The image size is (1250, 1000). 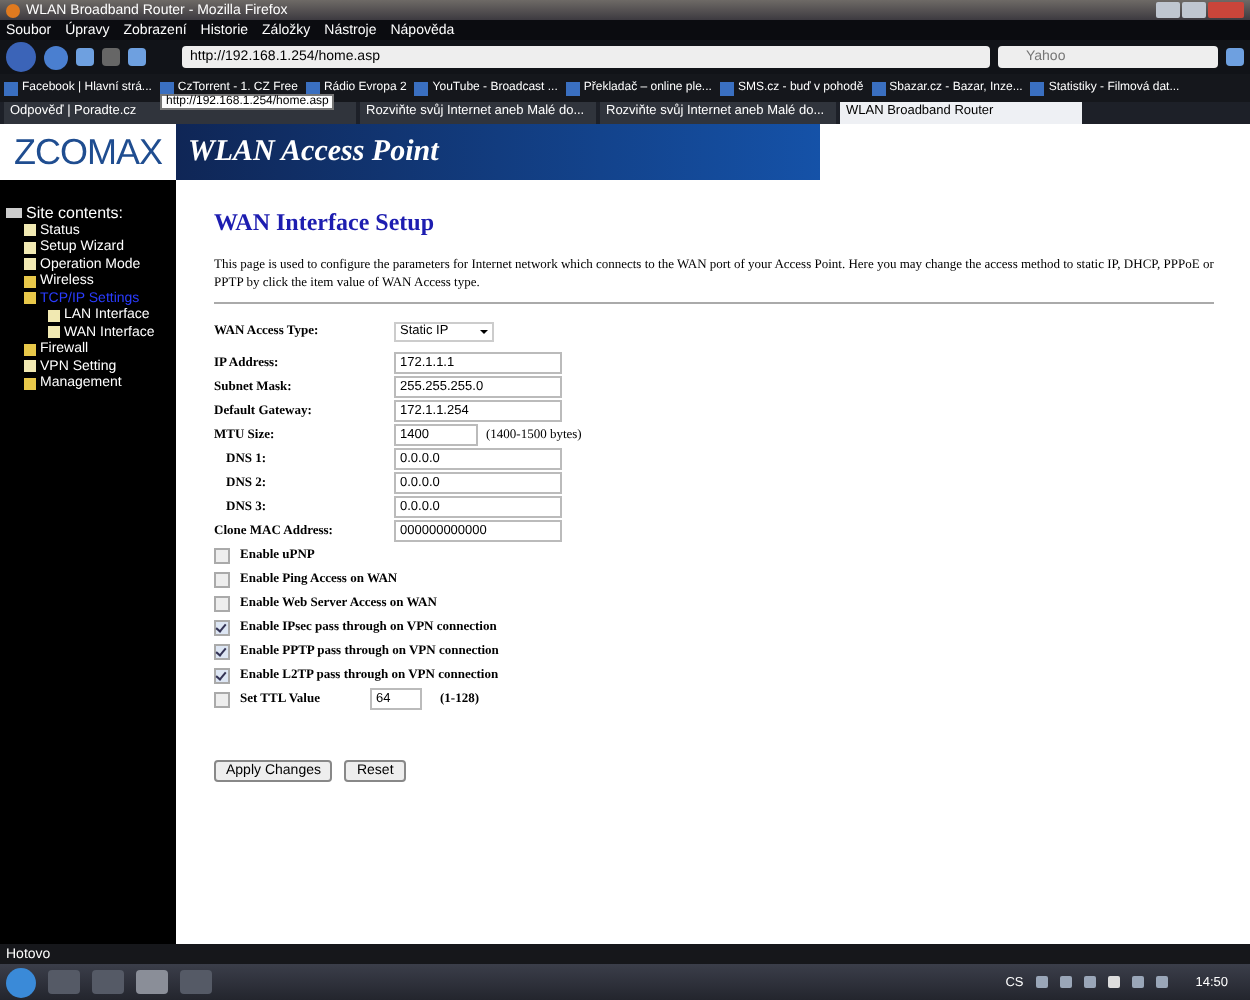 What do you see at coordinates (56, 57) in the screenshot?
I see `forward-button` at bounding box center [56, 57].